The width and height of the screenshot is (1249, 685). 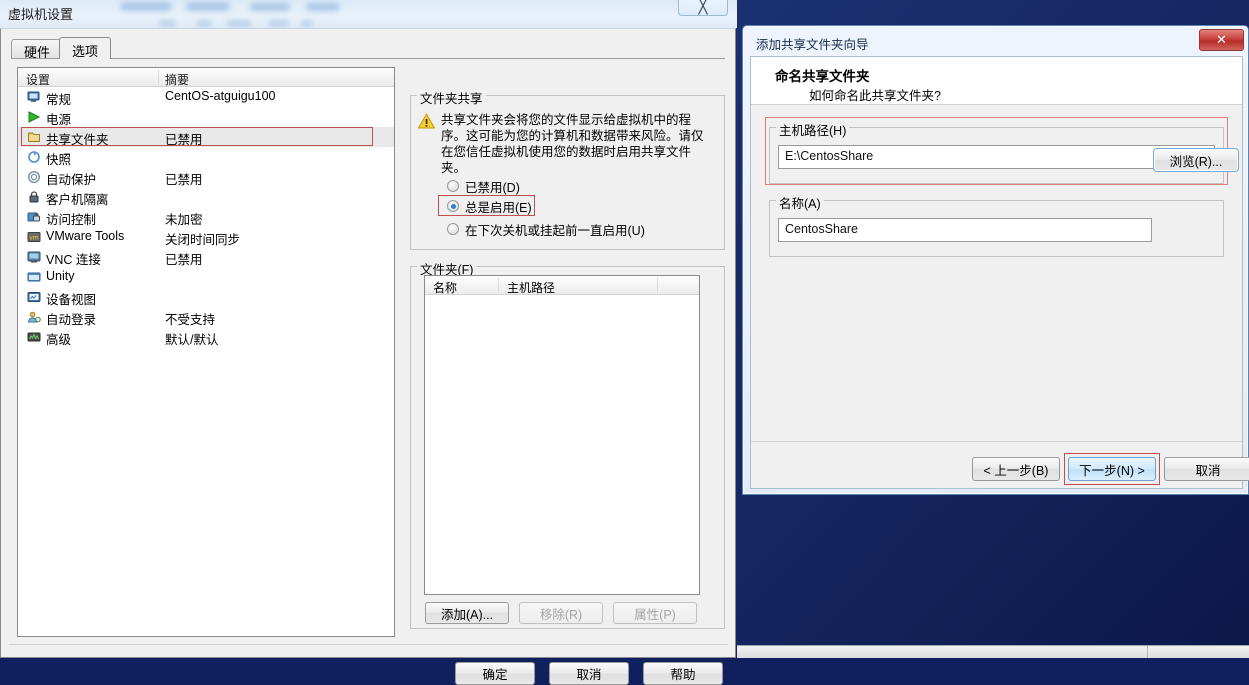 I want to click on wizard-header: 命名共享文件夹 如何命名此共享文件夹?, so click(x=996, y=81).